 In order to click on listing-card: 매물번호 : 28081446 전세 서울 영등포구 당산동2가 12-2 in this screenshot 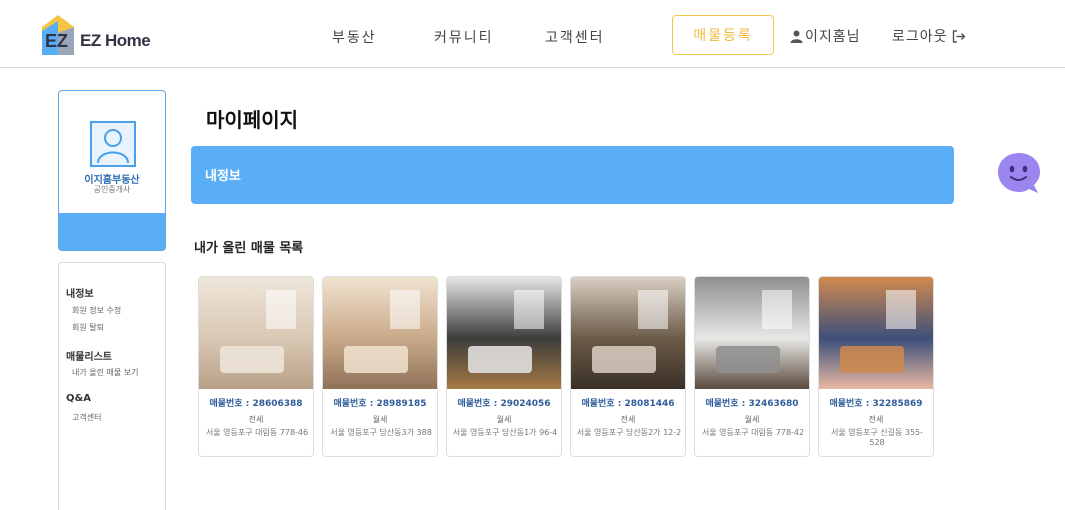, I will do `click(628, 366)`.